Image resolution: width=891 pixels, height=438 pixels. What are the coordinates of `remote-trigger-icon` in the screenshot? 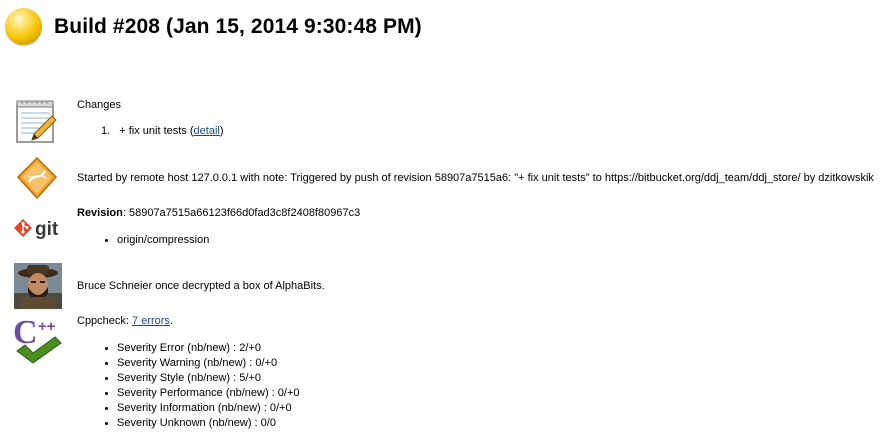 It's located at (37, 179).